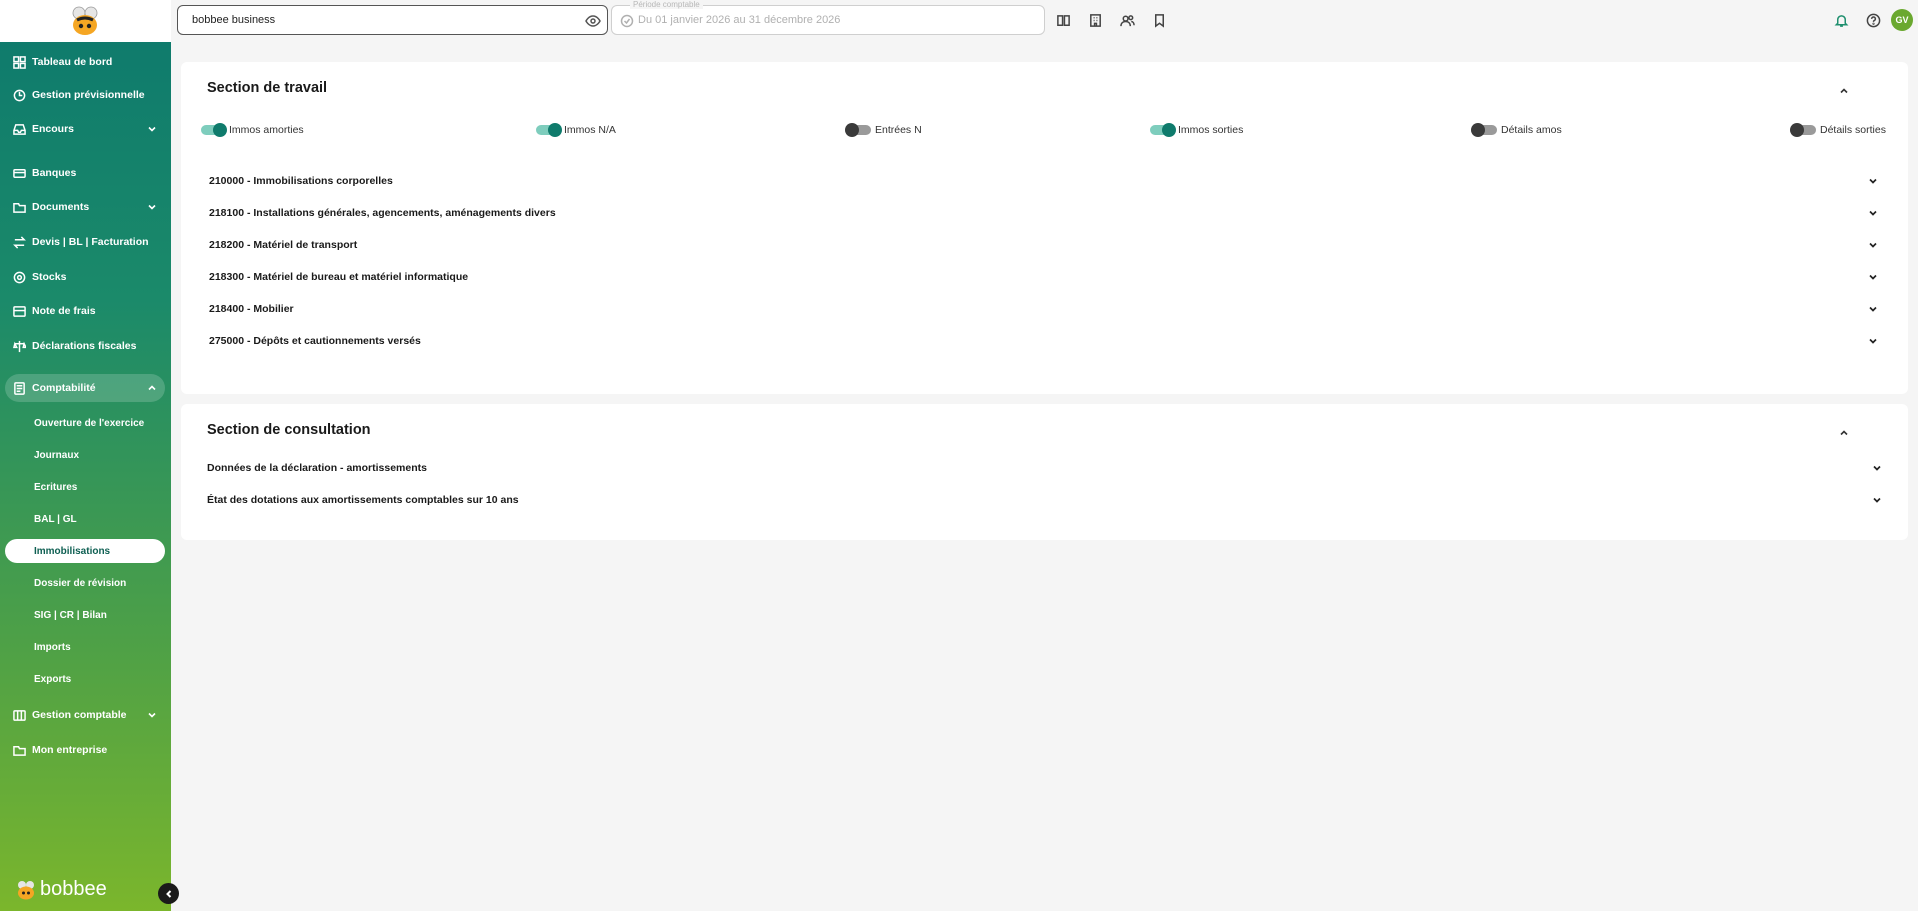  Describe the element at coordinates (89, 423) in the screenshot. I see `sidebar-subitem-label: Ouverture de l'exercice` at that location.